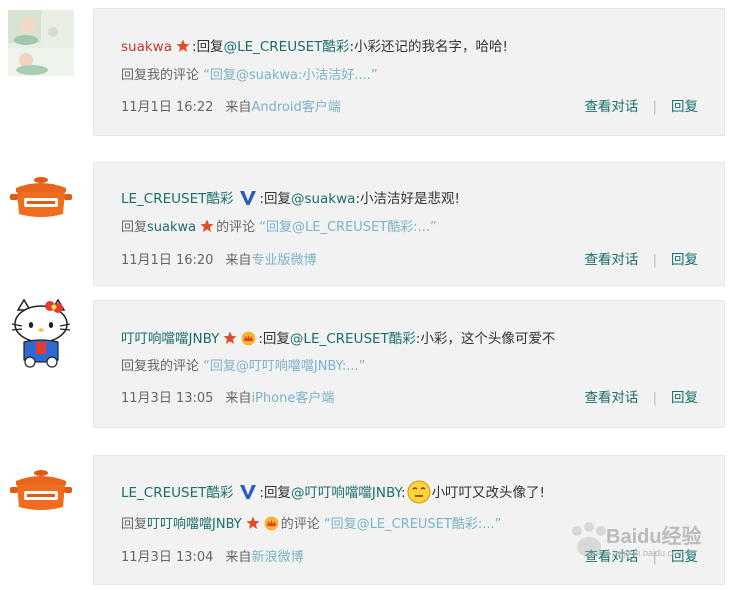 Image resolution: width=729 pixels, height=590 pixels. What do you see at coordinates (167, 260) in the screenshot?
I see `timestamp: 11月1日 16:20` at bounding box center [167, 260].